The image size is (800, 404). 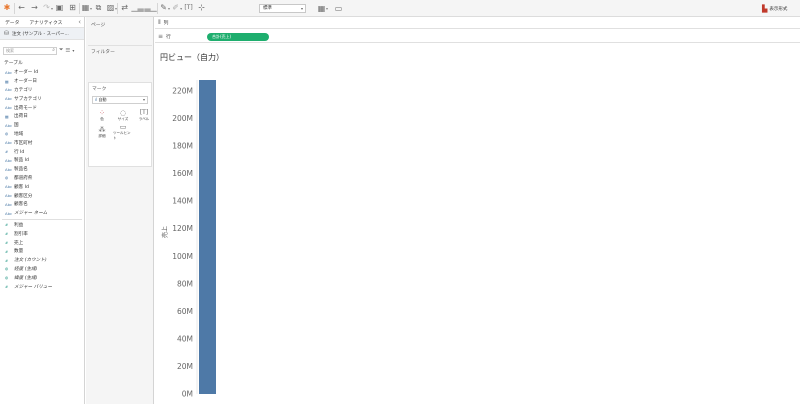 What do you see at coordinates (72, 8) in the screenshot?
I see `add-datasource-icon: ⊞` at bounding box center [72, 8].